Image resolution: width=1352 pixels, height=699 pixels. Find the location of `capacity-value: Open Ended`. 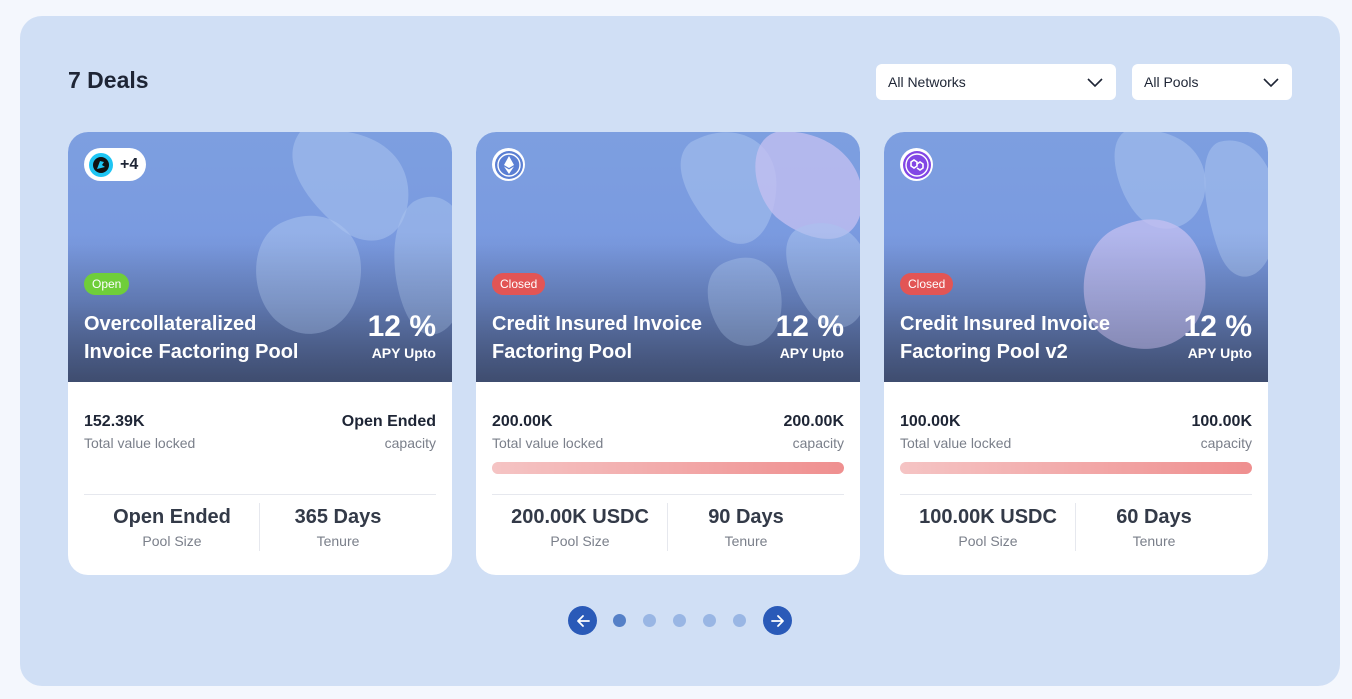

capacity-value: Open Ended is located at coordinates (388, 421).